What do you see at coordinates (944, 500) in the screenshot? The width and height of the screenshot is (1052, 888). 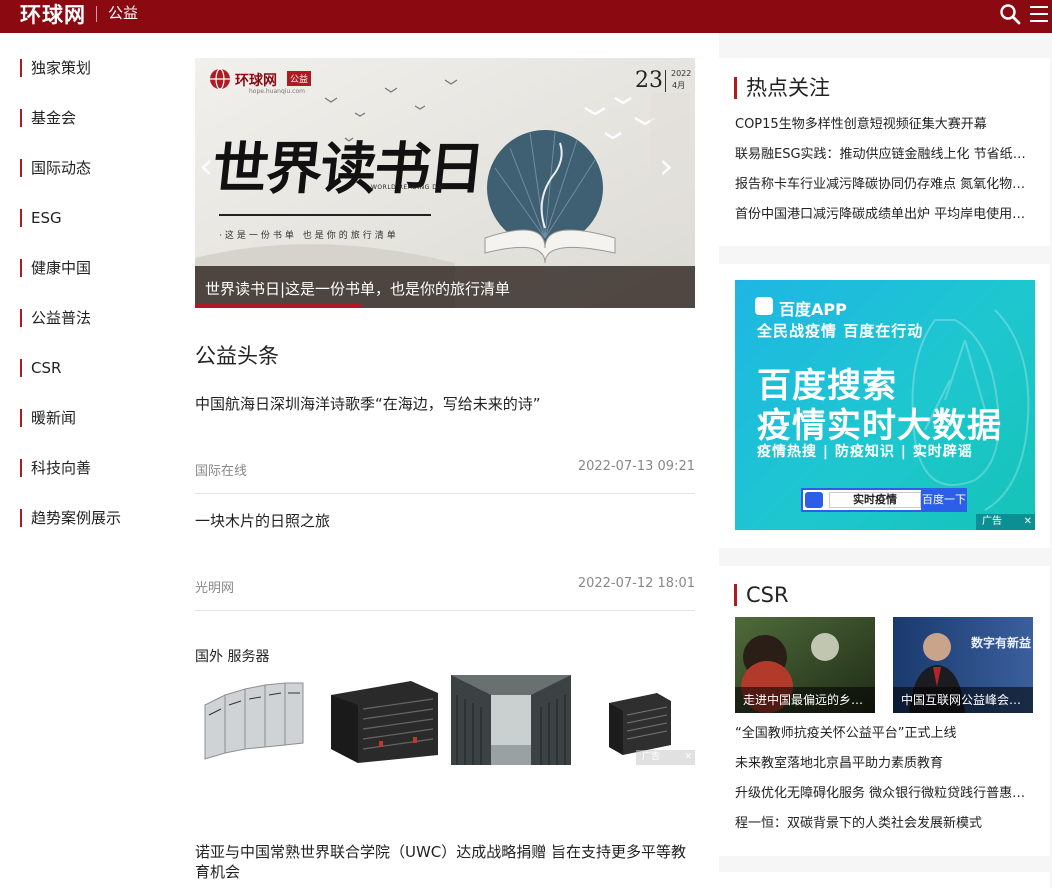 I see `ad-search-button: 百度一下` at bounding box center [944, 500].